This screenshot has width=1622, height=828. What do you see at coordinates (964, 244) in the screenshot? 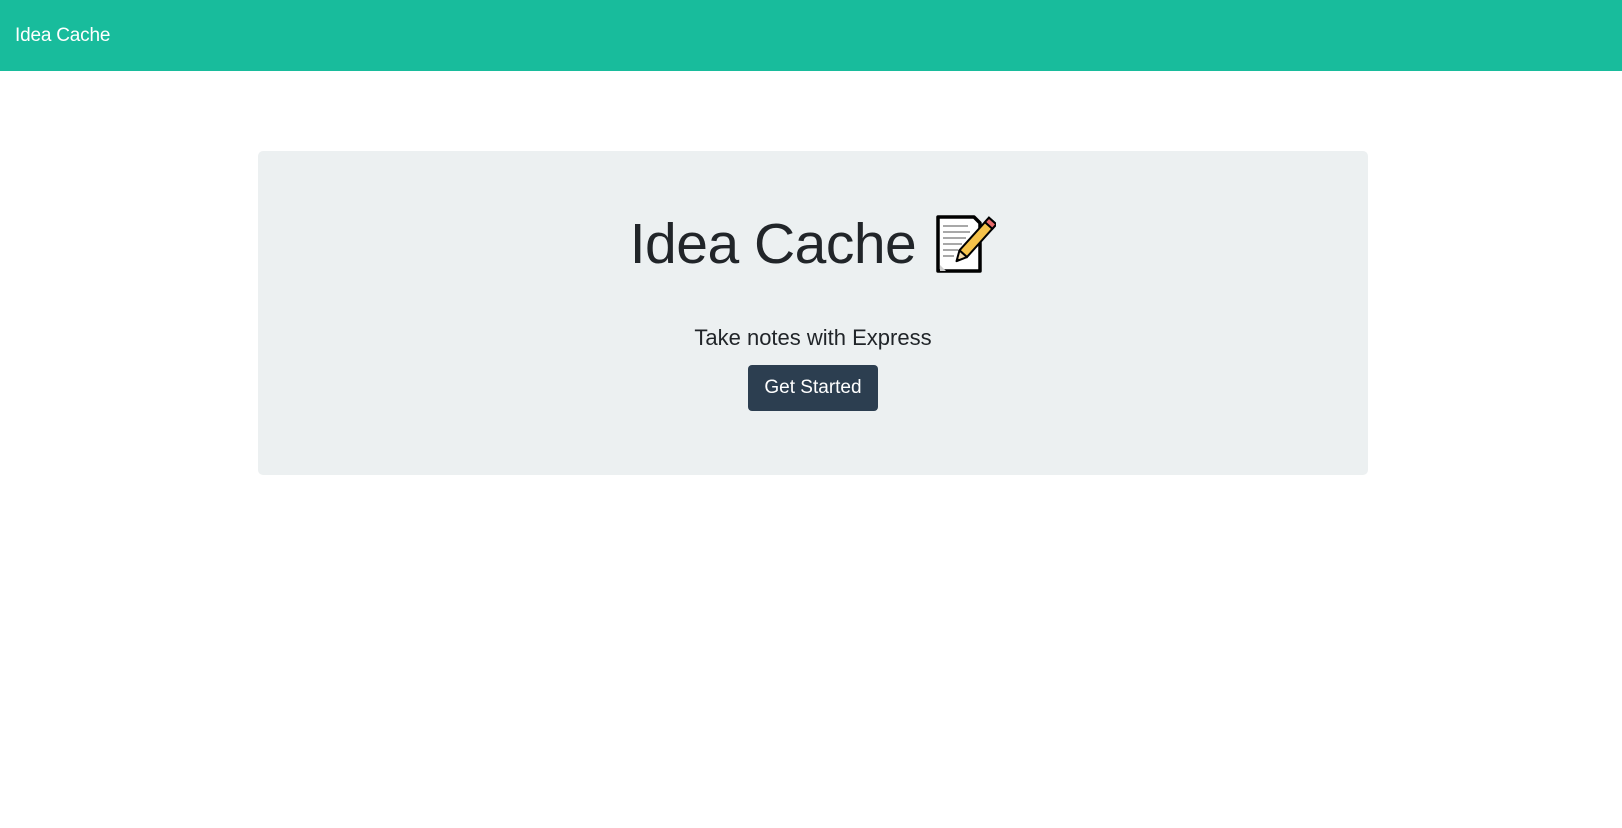
I see `memo-icon` at bounding box center [964, 244].